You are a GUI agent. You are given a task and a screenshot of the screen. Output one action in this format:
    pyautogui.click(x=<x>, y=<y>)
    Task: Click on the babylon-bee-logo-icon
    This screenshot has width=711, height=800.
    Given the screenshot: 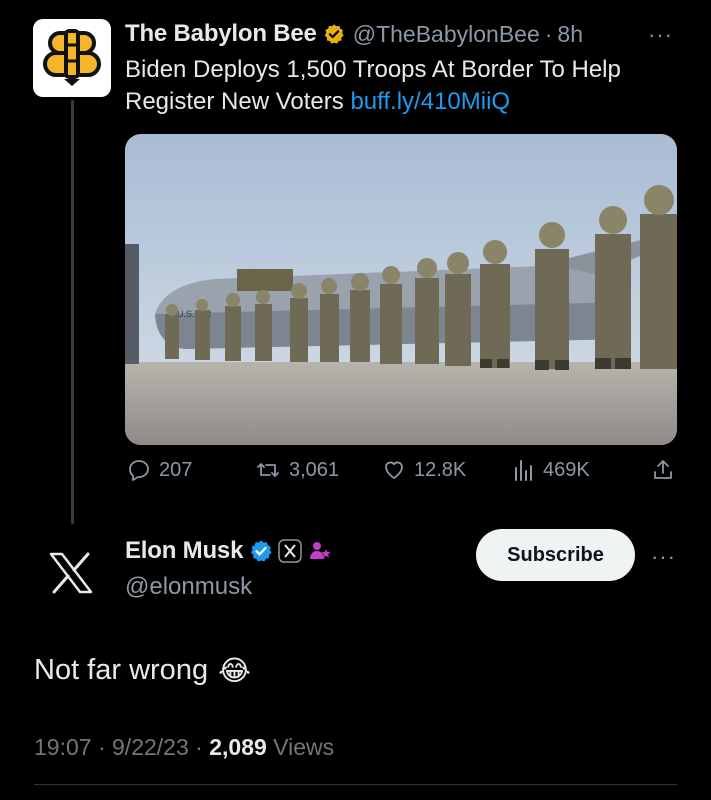 What is the action you would take?
    pyautogui.click(x=72, y=57)
    